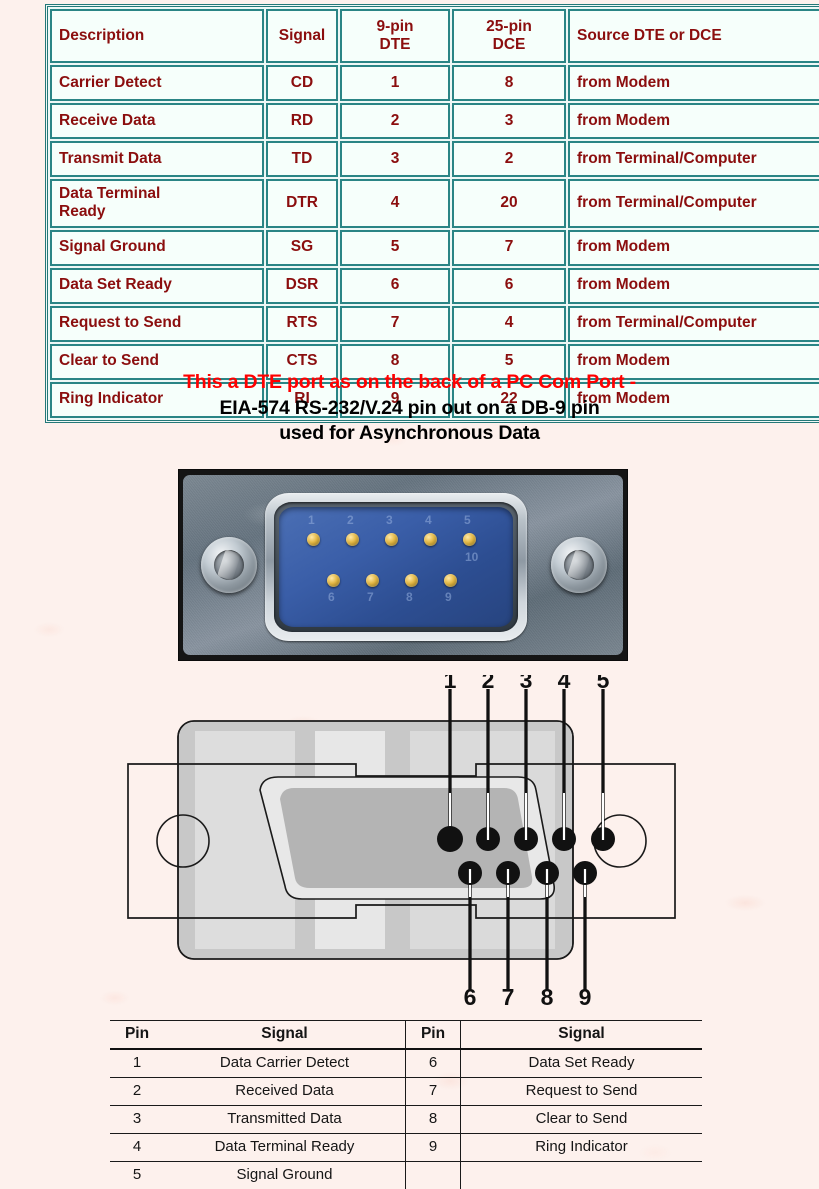 Image resolution: width=819 pixels, height=1189 pixels. What do you see at coordinates (509, 83) in the screenshot?
I see `cell-25pin: 8` at bounding box center [509, 83].